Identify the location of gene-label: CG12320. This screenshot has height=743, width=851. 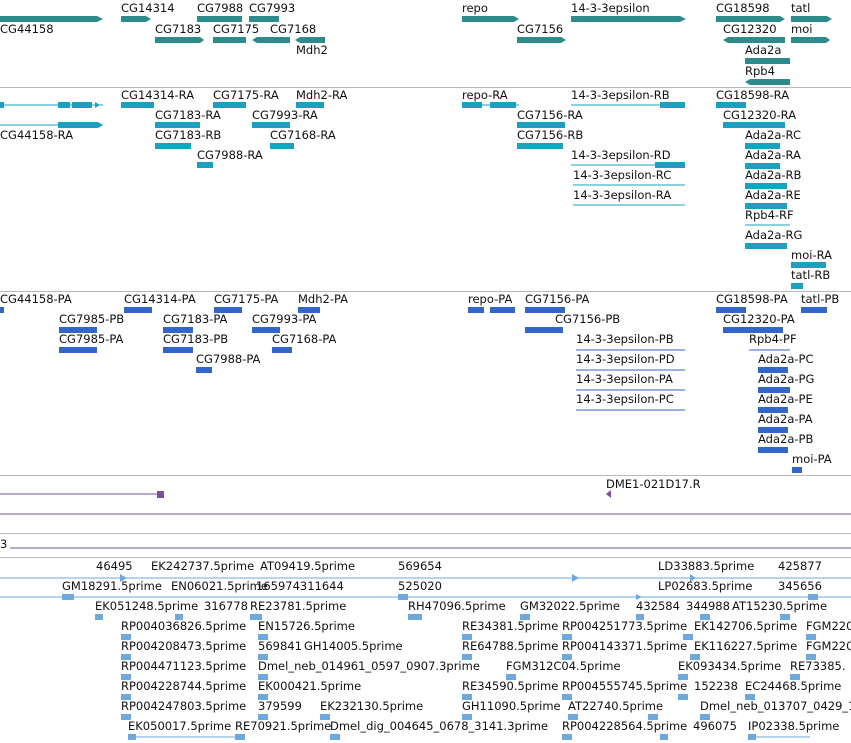
(750, 29).